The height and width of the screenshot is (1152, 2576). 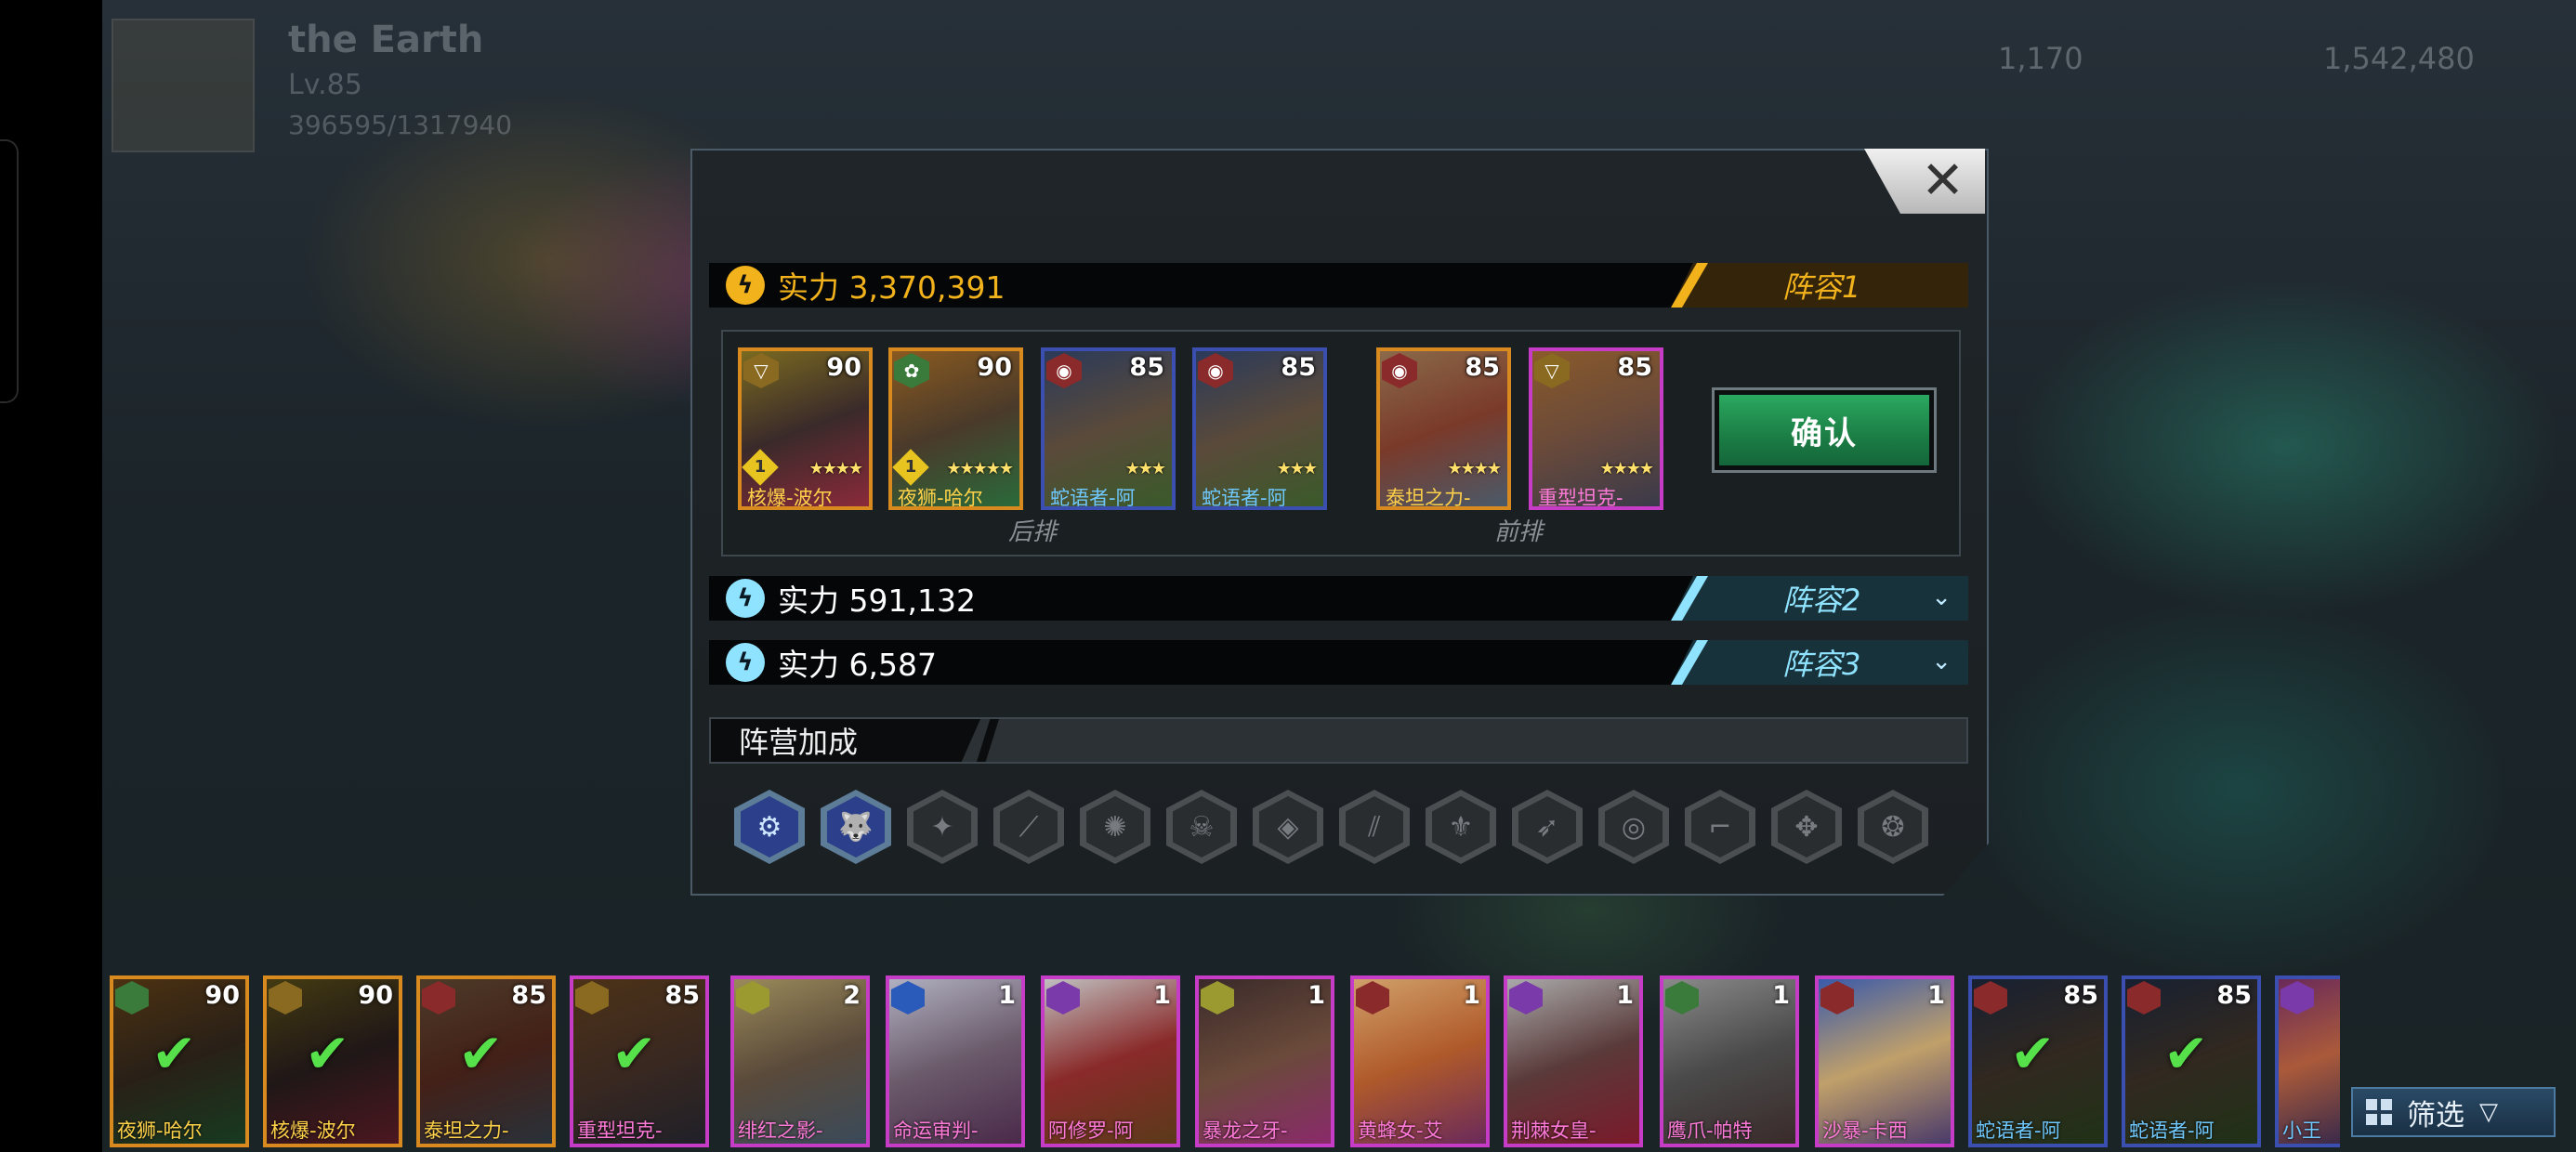 What do you see at coordinates (9, 271) in the screenshot?
I see `camera-notch` at bounding box center [9, 271].